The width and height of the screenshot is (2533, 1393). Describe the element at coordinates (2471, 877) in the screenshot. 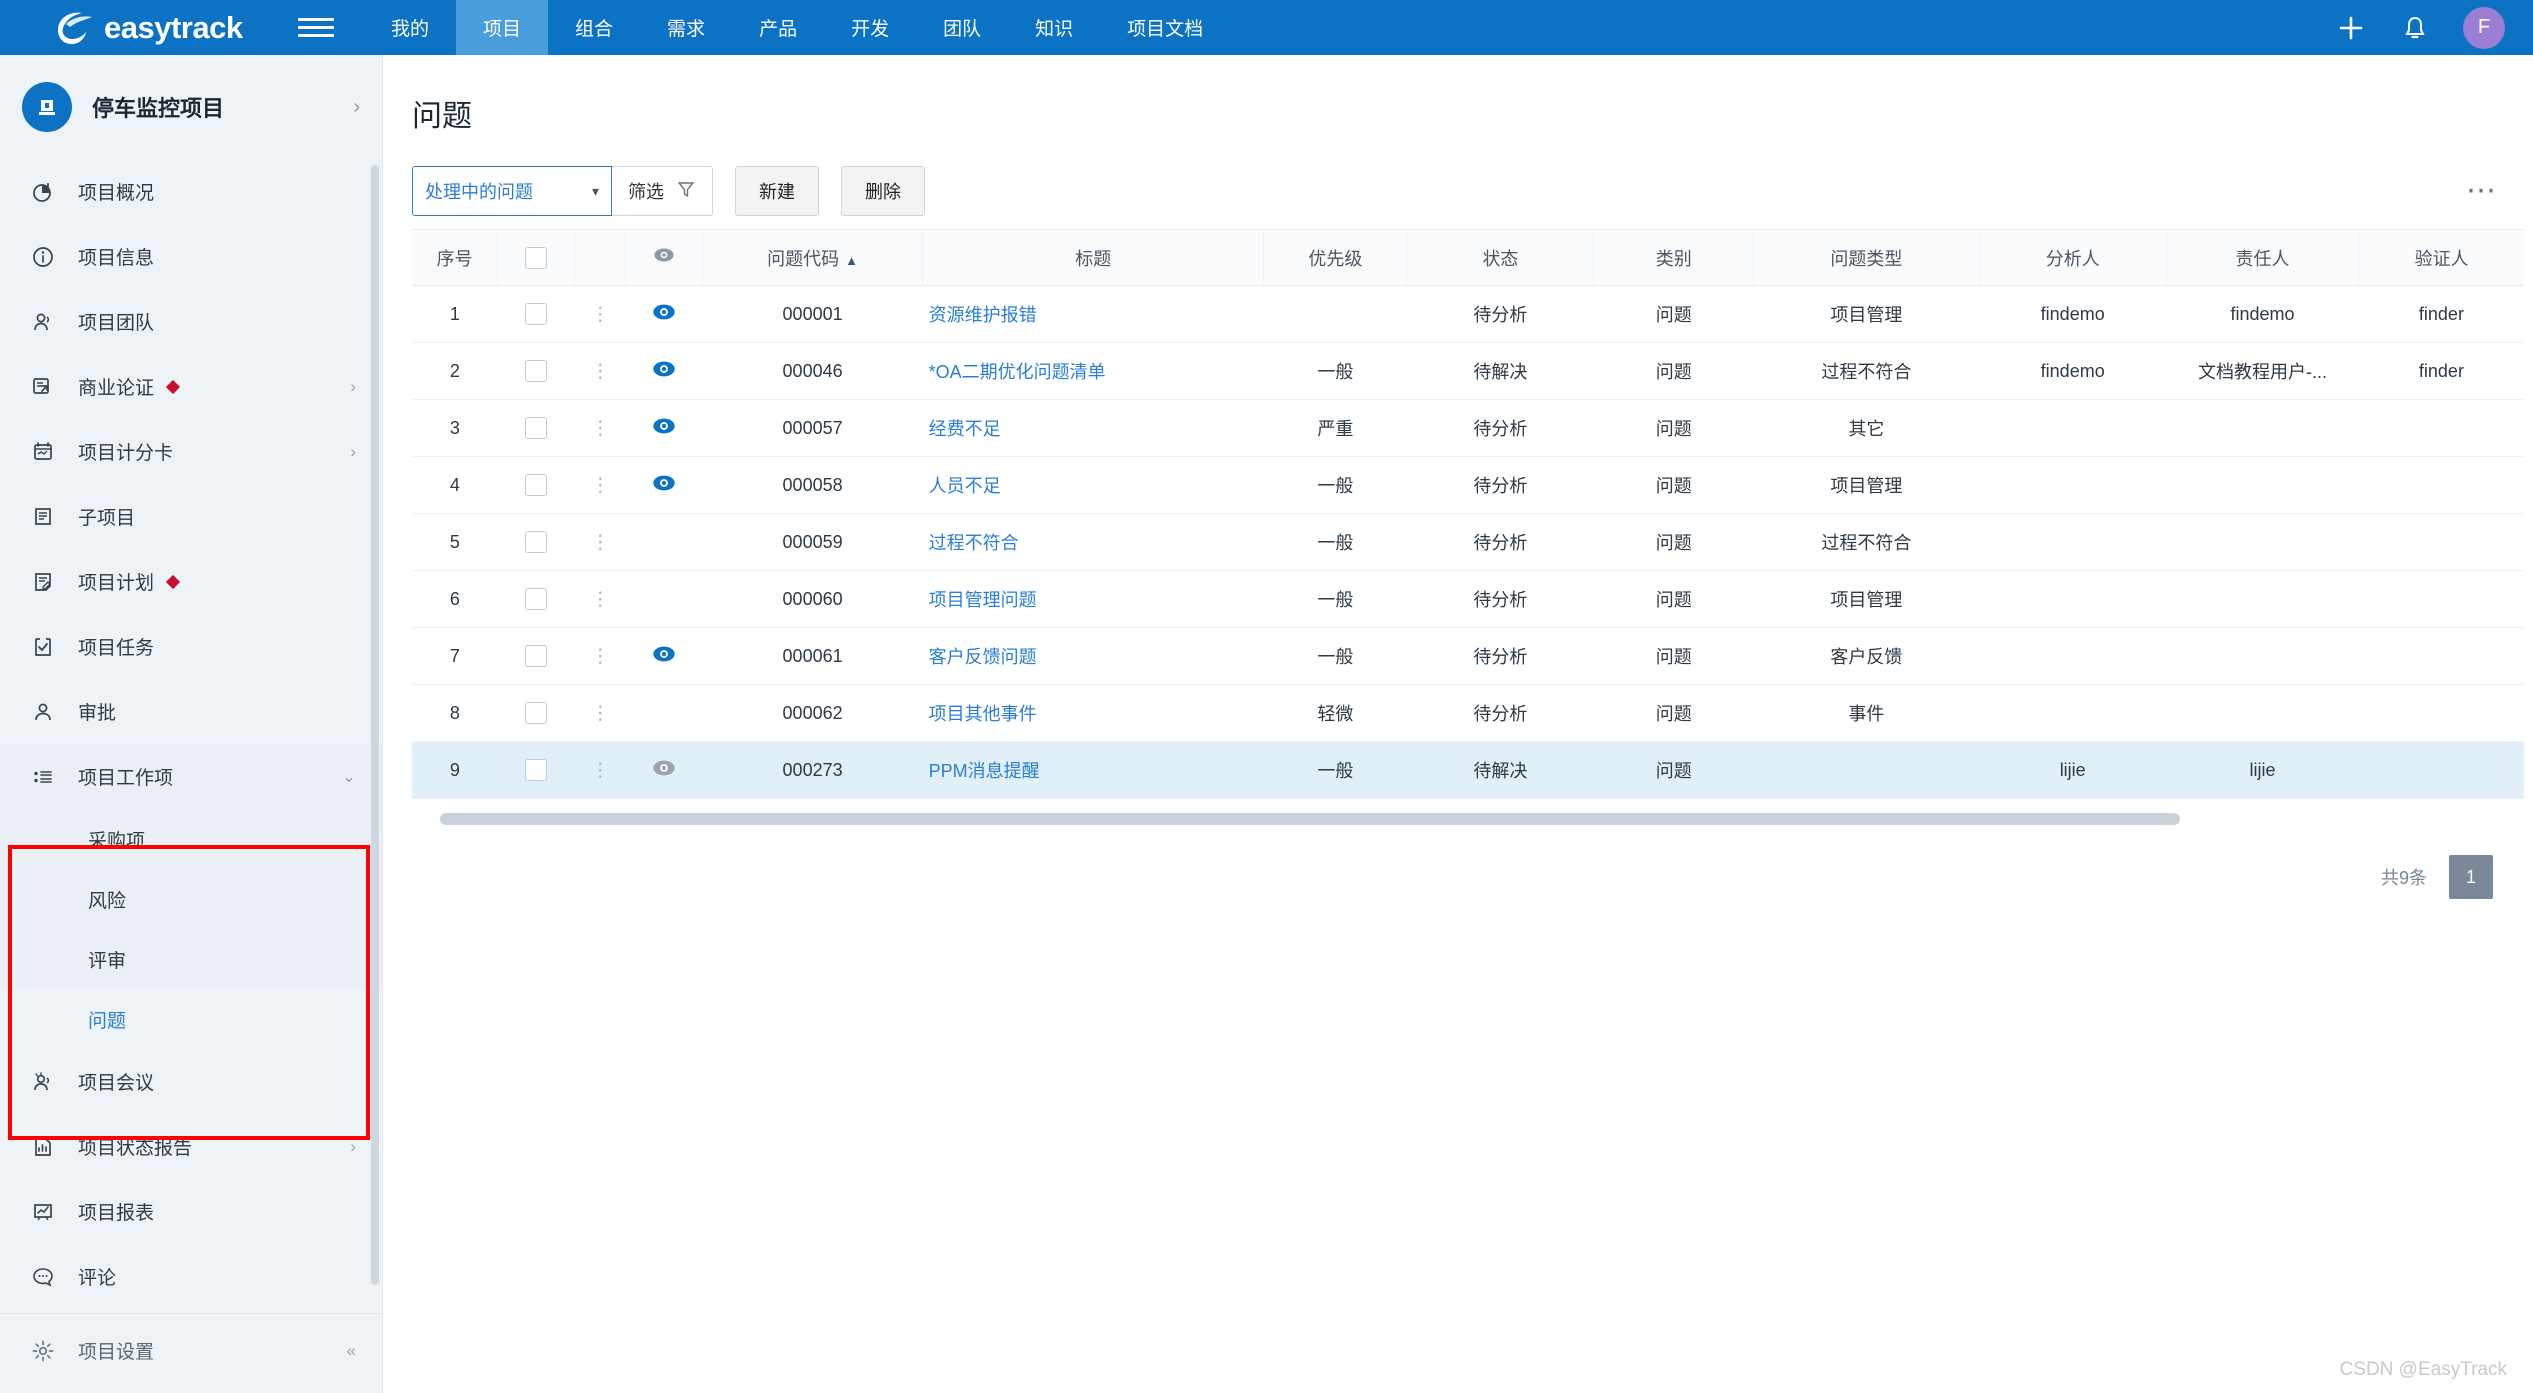

I see `page-number-1: 1` at that location.